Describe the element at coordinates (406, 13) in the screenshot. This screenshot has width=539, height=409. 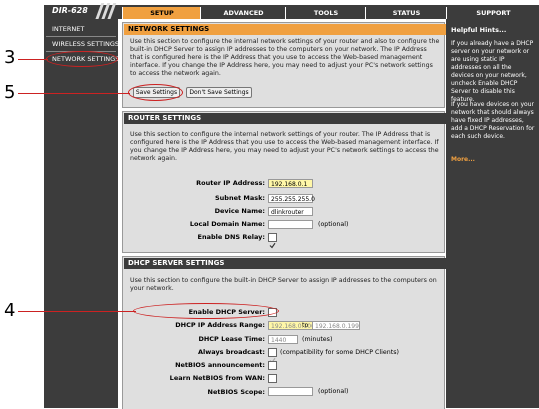
I see `tab-status: STATUS` at that location.